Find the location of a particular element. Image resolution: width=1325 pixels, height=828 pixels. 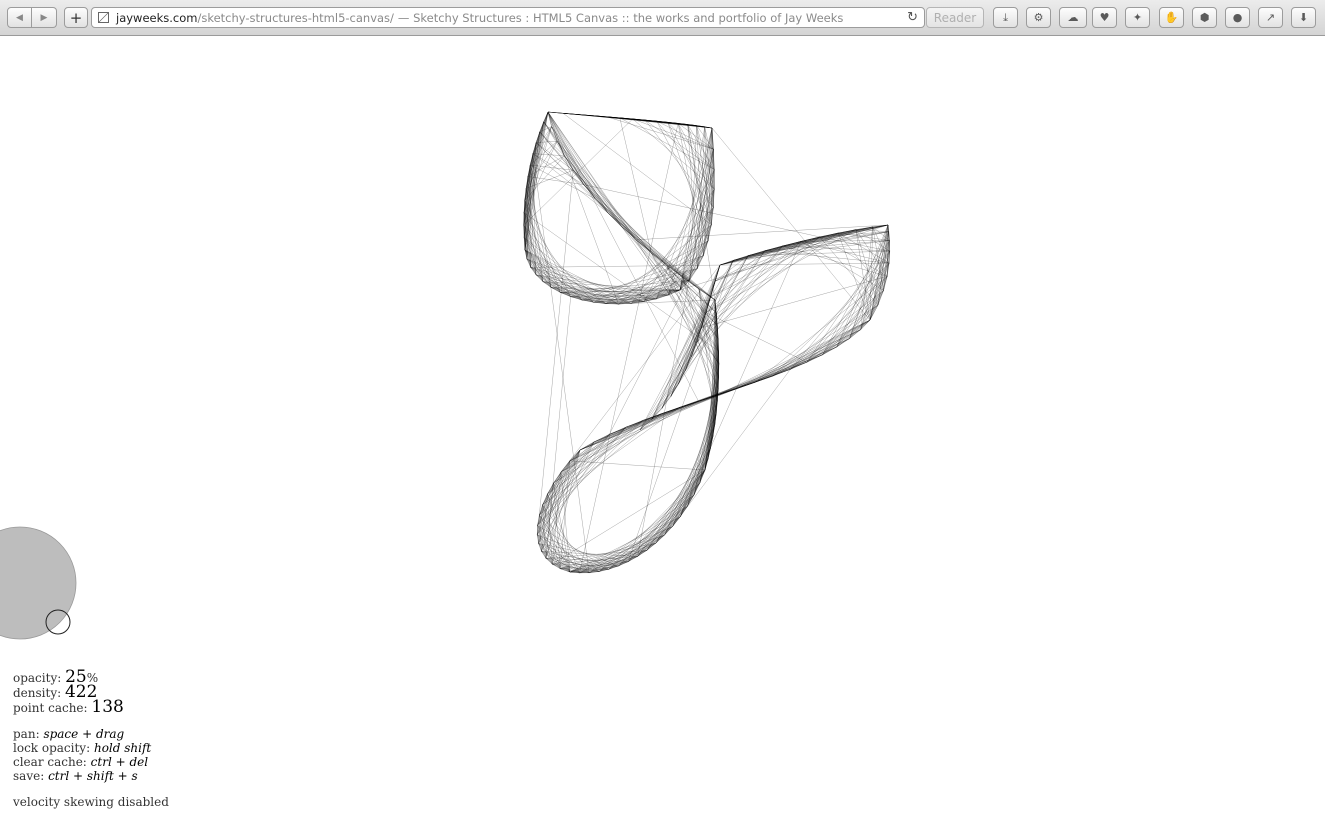

pocket-icon: ♥ is located at coordinates (1104, 17).